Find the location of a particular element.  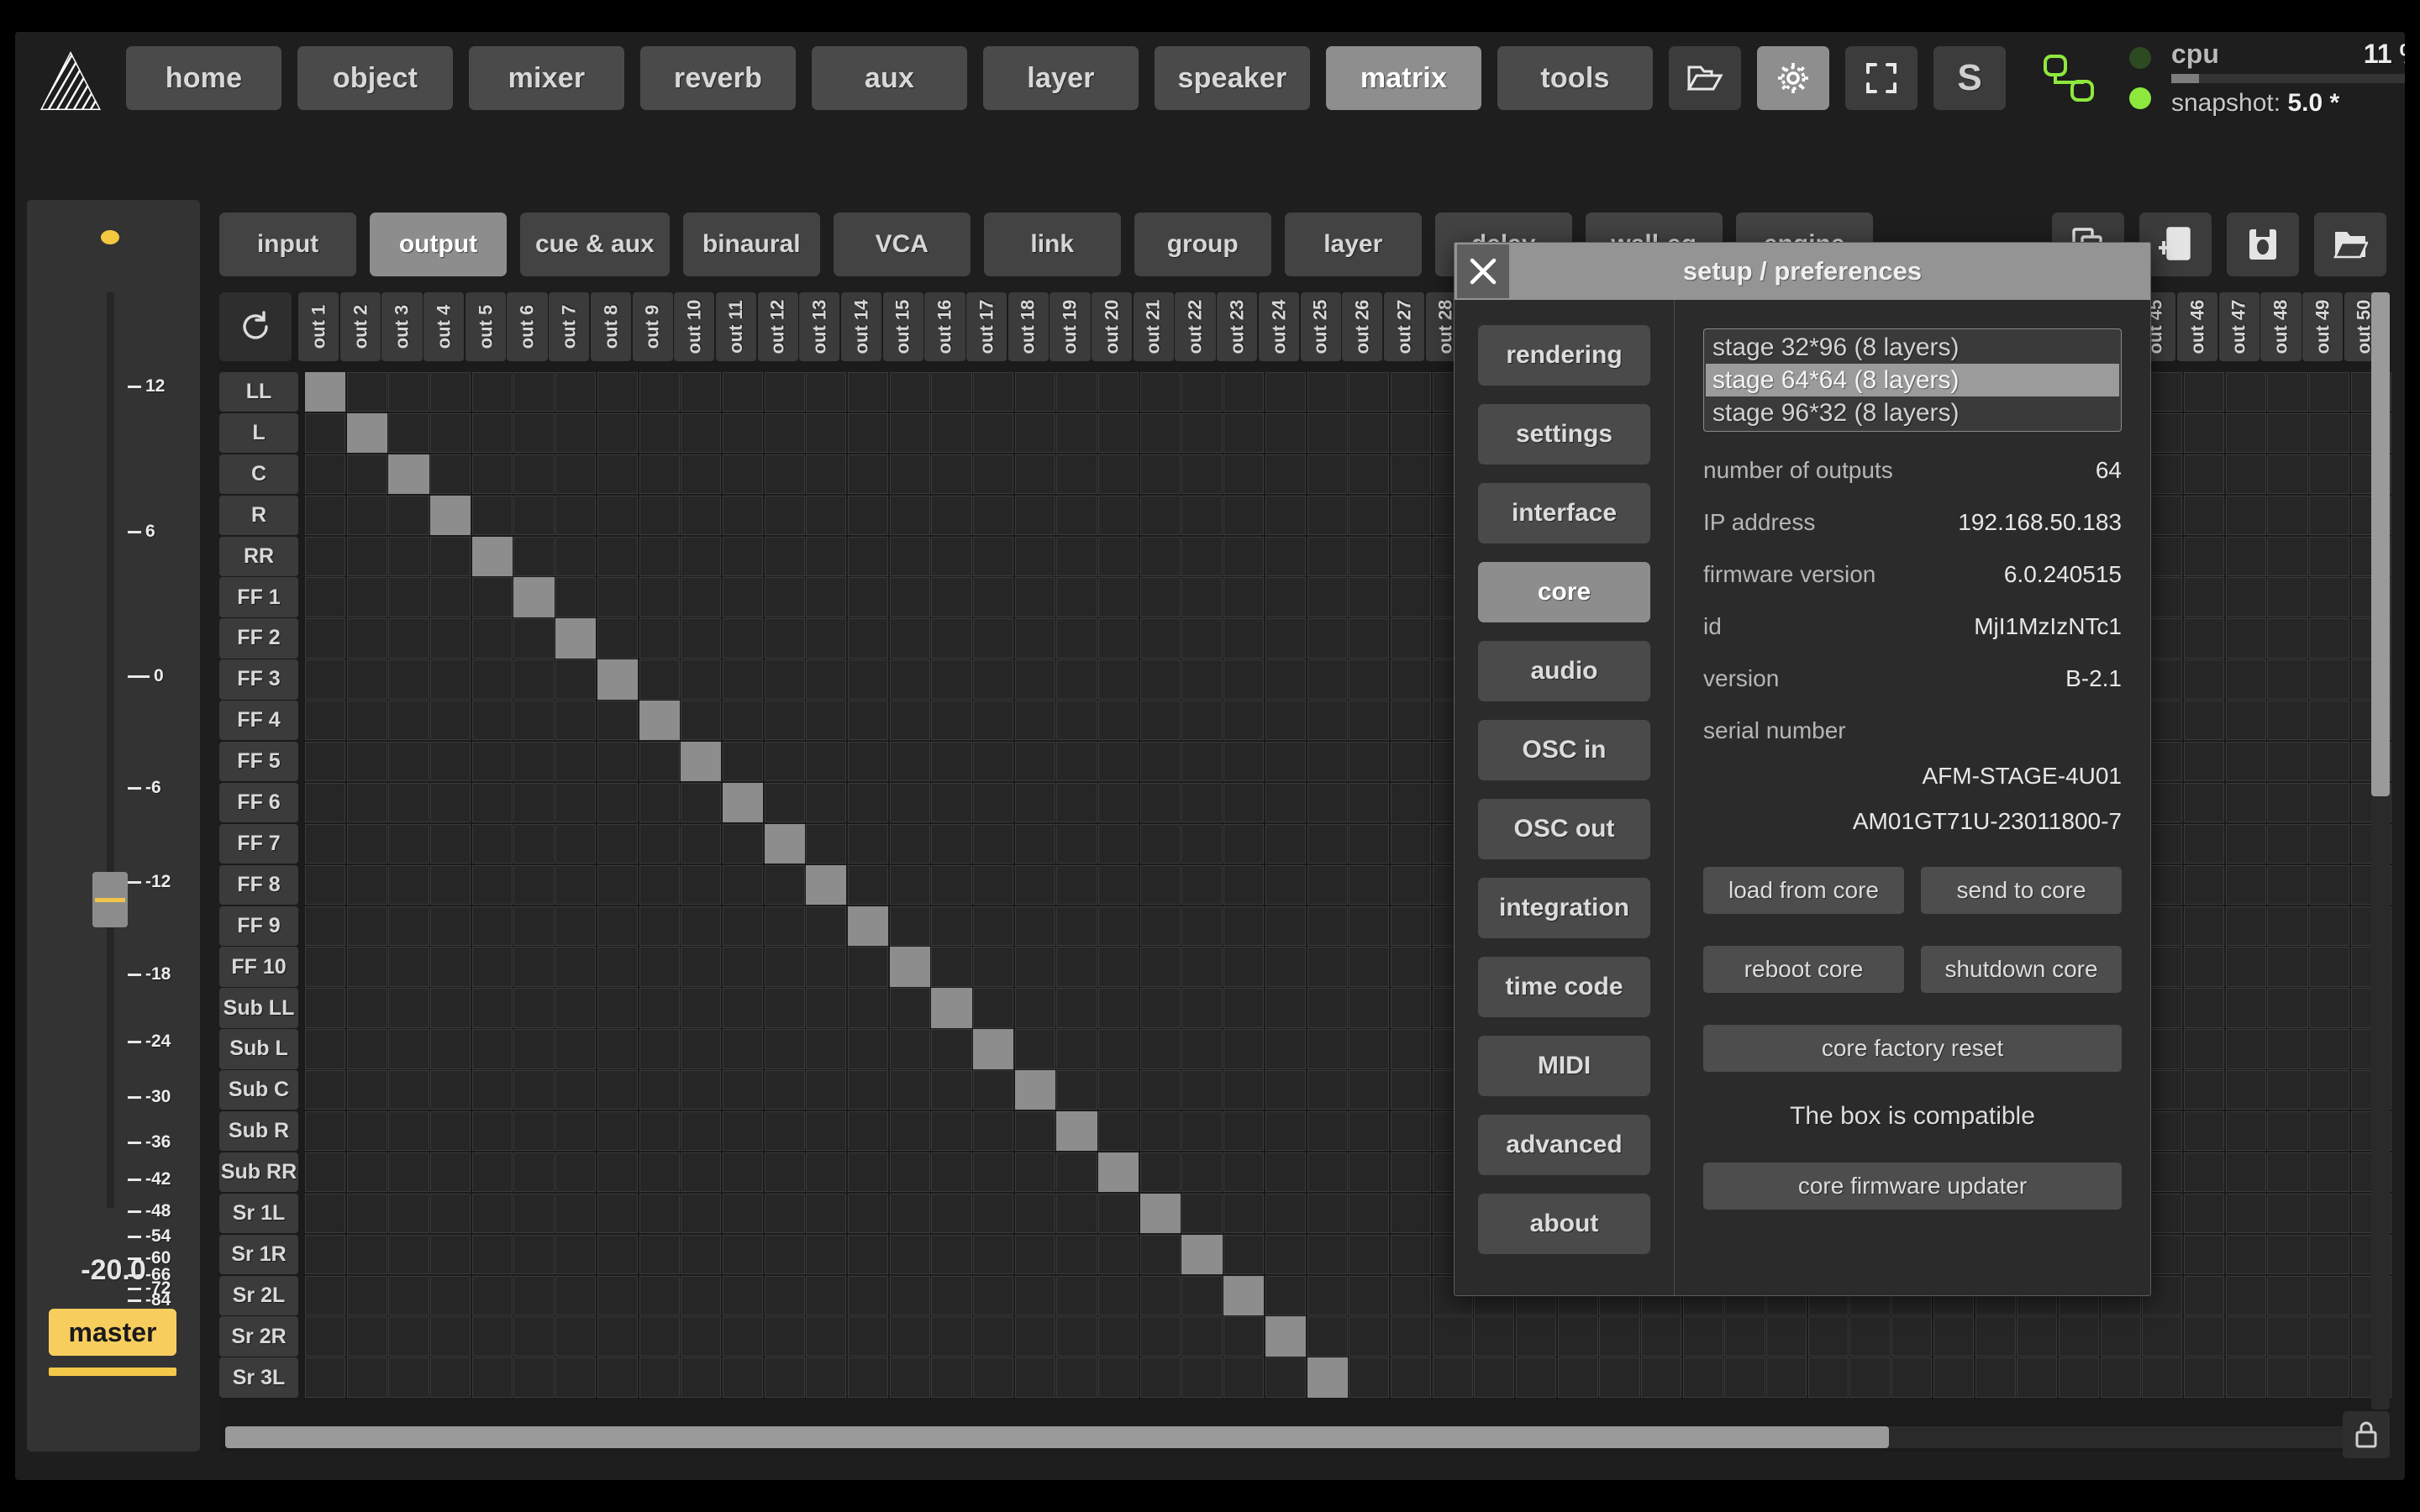

open-icon is located at coordinates (2350, 244).